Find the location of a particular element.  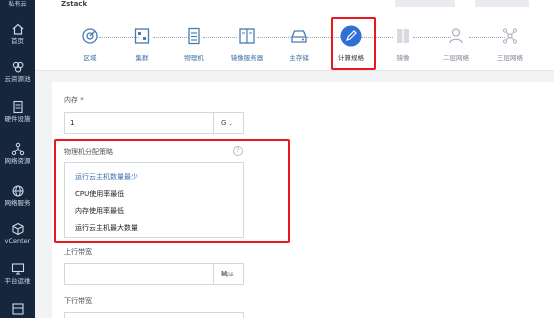

grid-icon is located at coordinates (18, 308).